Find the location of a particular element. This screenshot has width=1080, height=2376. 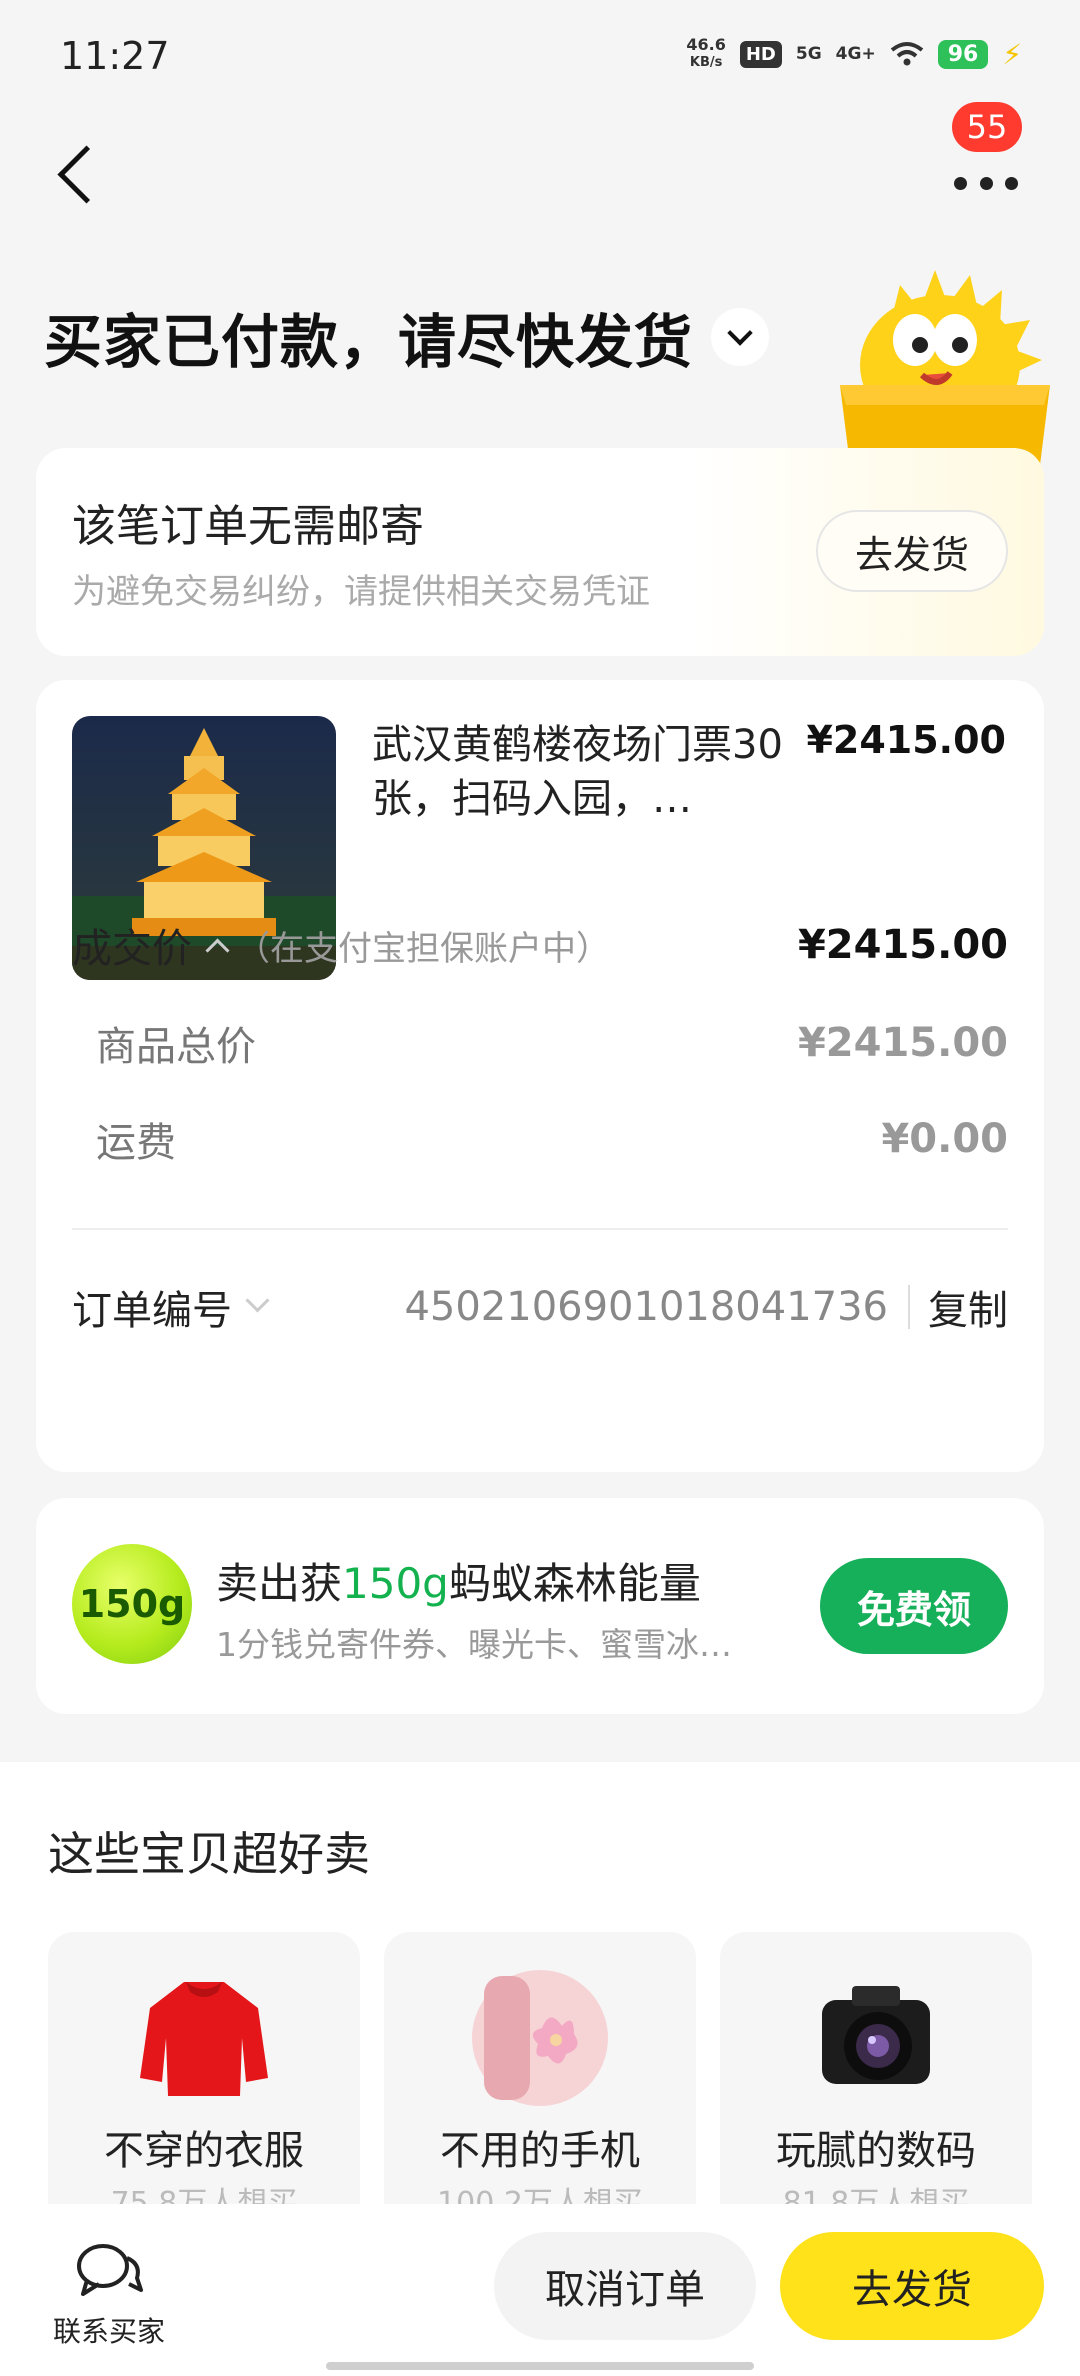

net-speed: 46.6 KB/s is located at coordinates (705, 54).